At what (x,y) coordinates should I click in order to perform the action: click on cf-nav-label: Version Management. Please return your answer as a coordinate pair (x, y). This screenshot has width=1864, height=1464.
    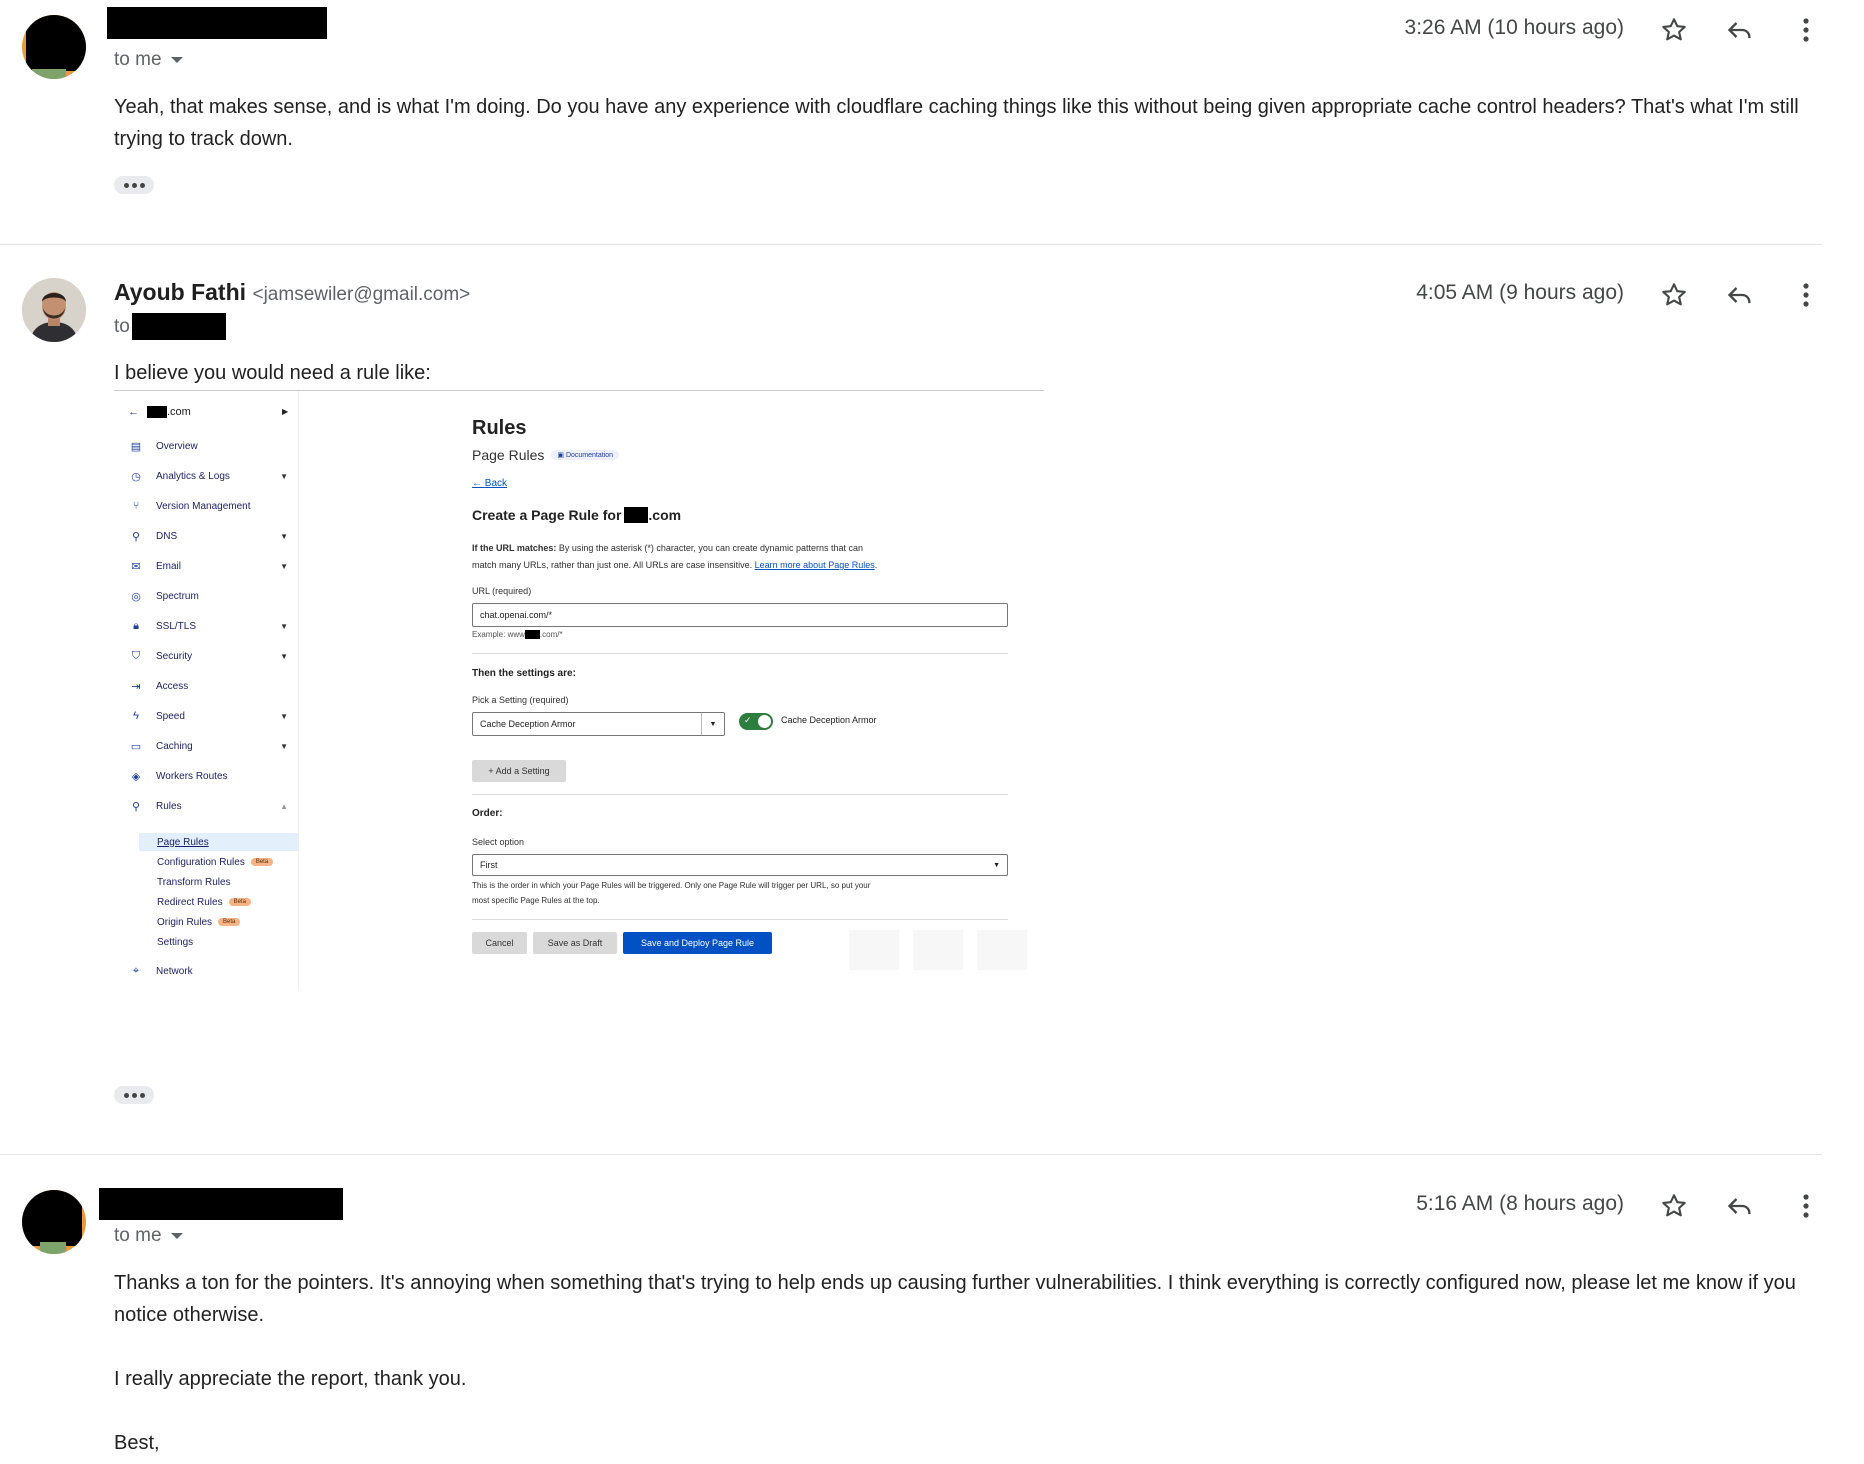
    Looking at the image, I should click on (203, 506).